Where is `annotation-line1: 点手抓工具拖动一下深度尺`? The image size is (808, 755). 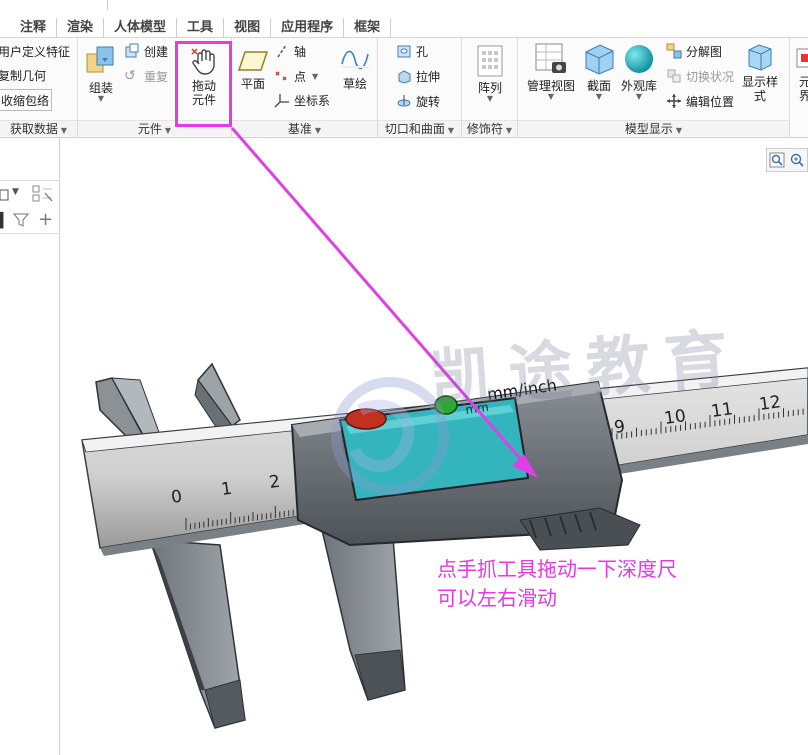 annotation-line1: 点手抓工具拖动一下深度尺 is located at coordinates (557, 569).